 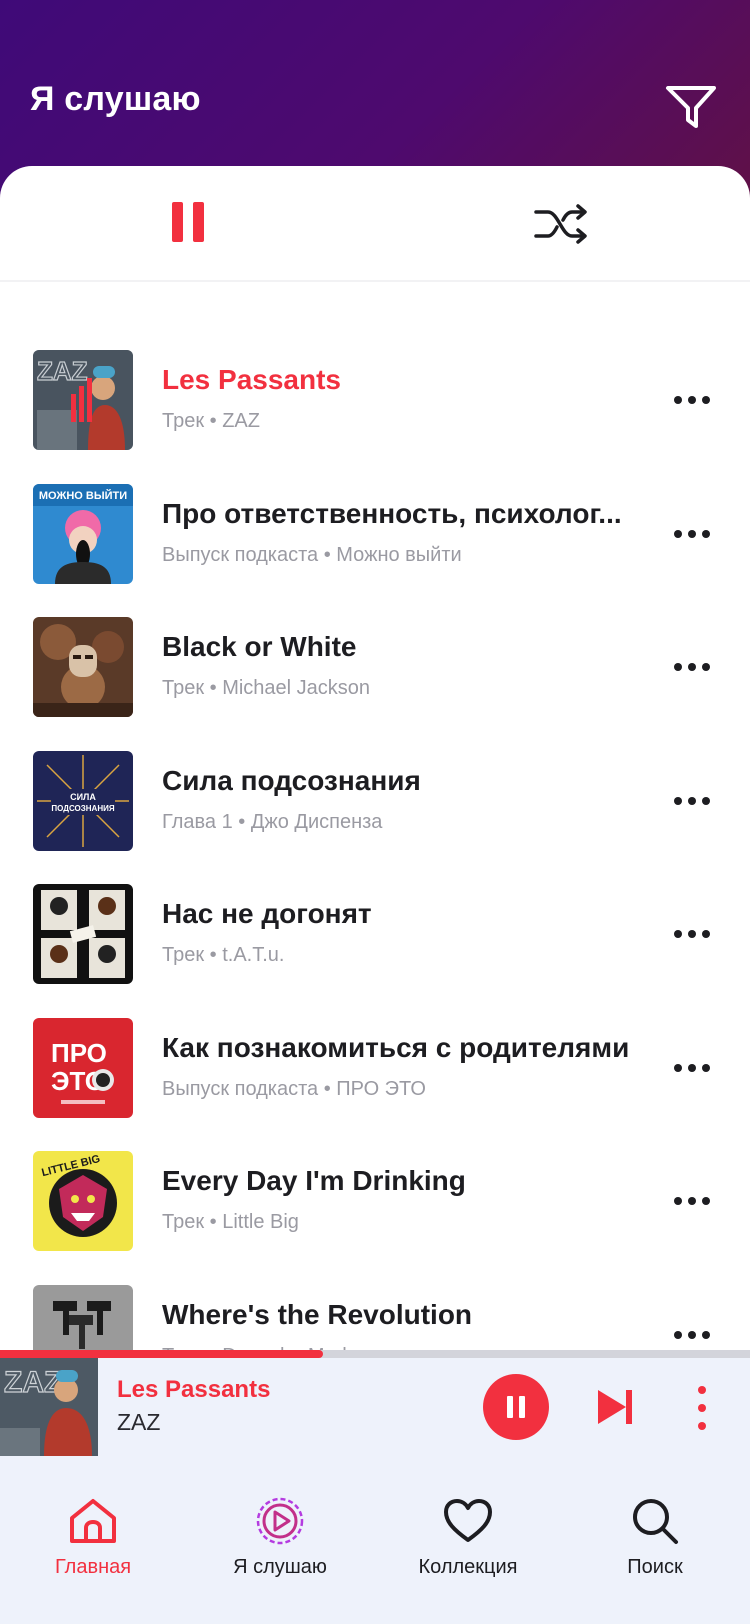 I want to click on track-row: ZAZ Les Passants Трек • ZAZ, so click(x=375, y=417).